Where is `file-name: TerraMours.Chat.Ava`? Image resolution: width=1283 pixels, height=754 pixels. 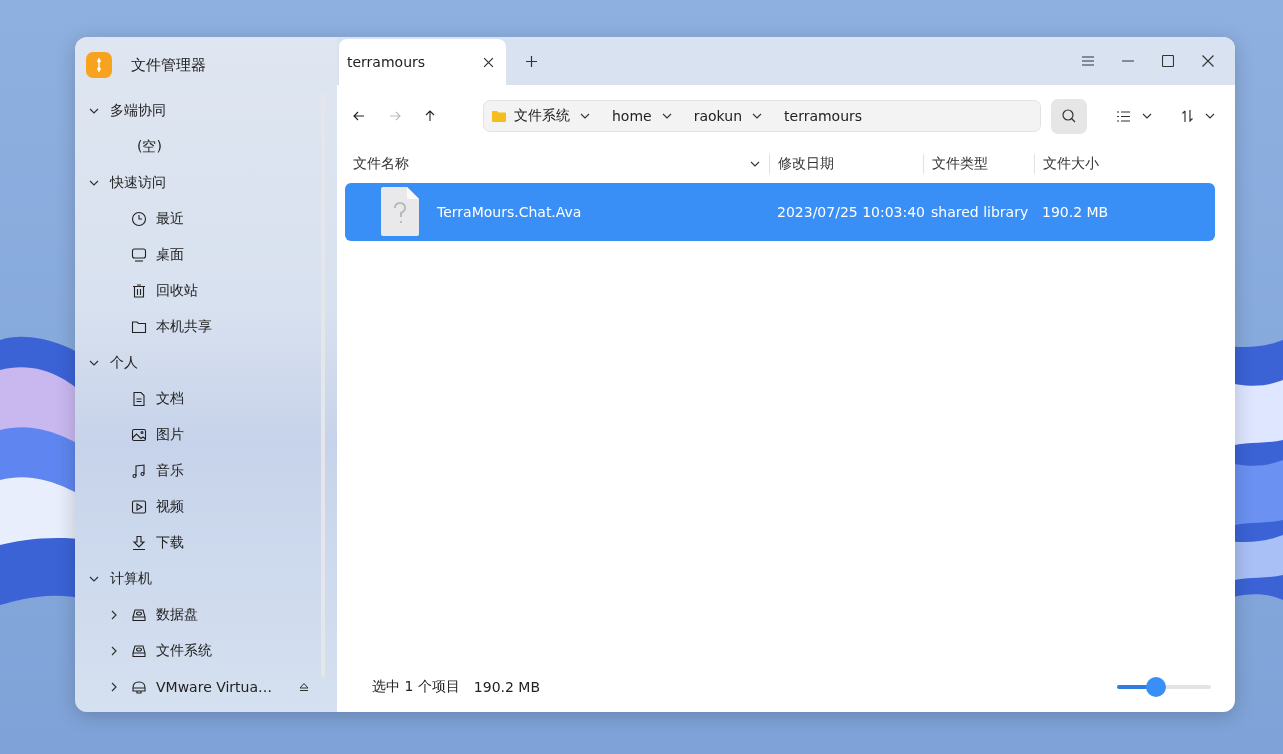 file-name: TerraMours.Chat.Ava is located at coordinates (509, 212).